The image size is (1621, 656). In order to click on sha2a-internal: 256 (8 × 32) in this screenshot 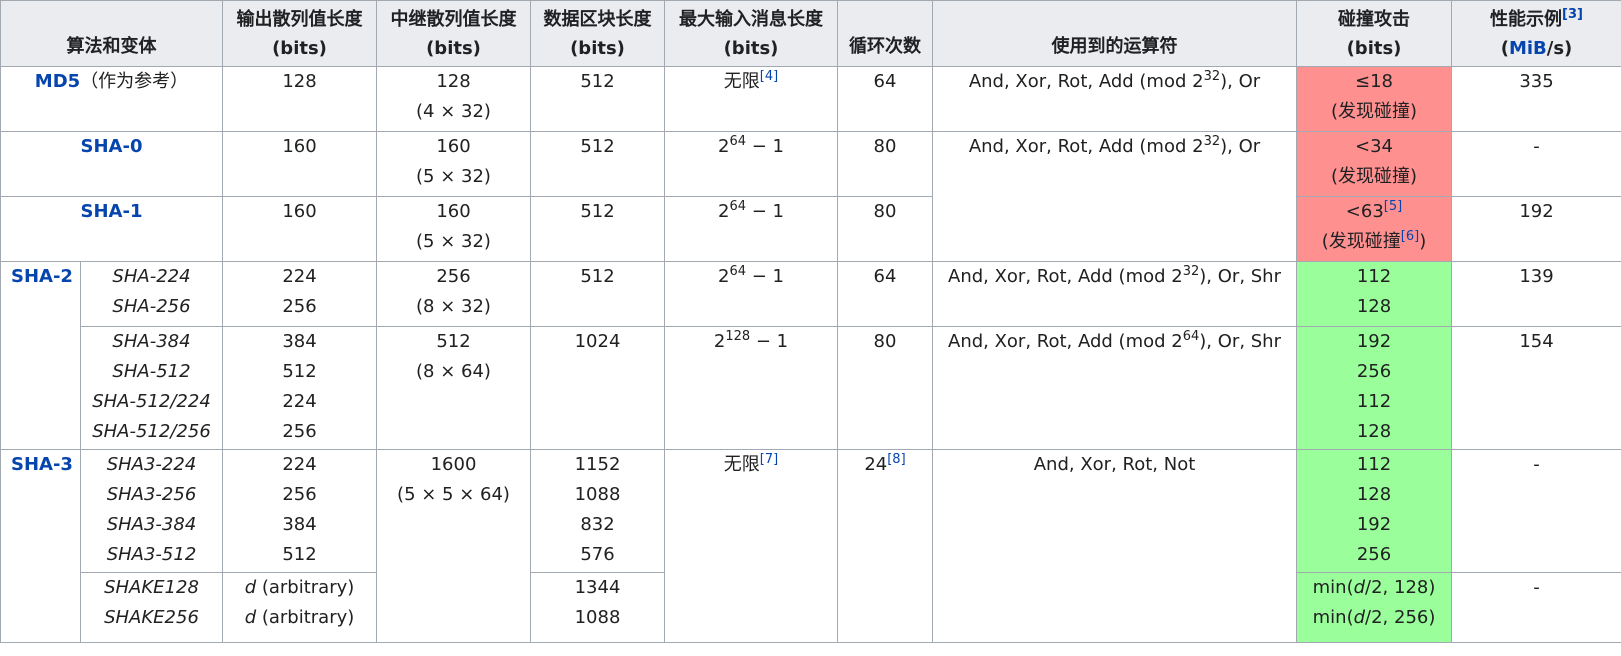, I will do `click(453, 294)`.